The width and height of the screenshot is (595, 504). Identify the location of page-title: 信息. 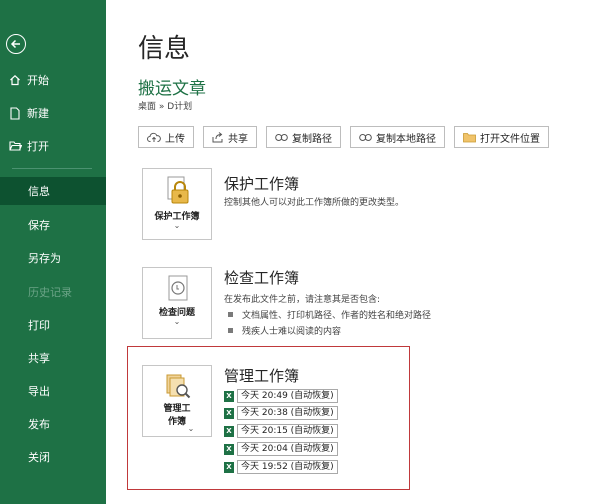
(164, 49).